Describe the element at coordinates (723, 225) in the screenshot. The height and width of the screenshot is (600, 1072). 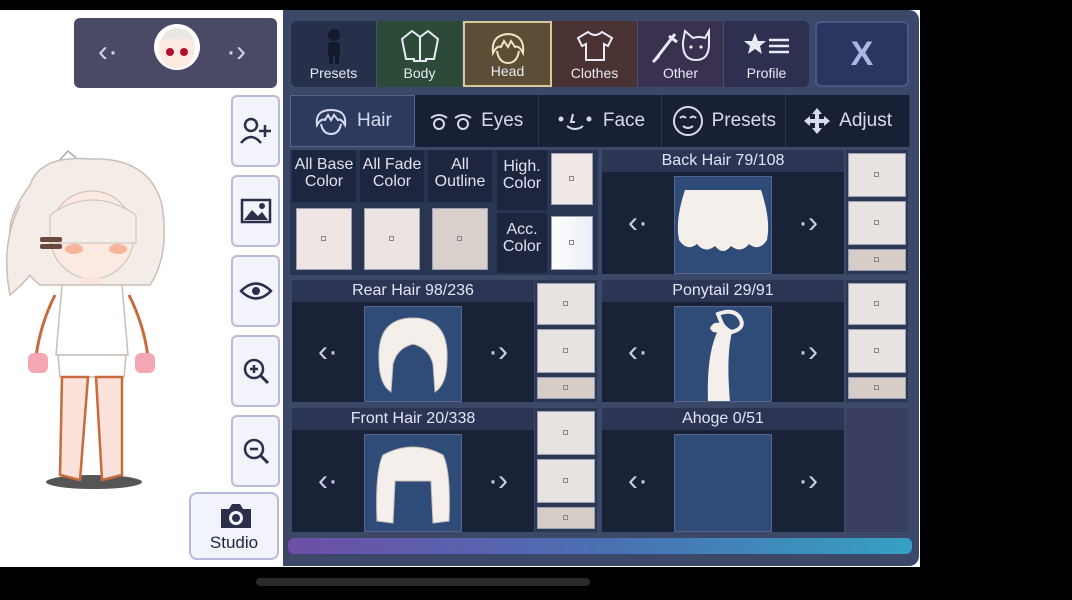
I see `back-hair-preview` at that location.